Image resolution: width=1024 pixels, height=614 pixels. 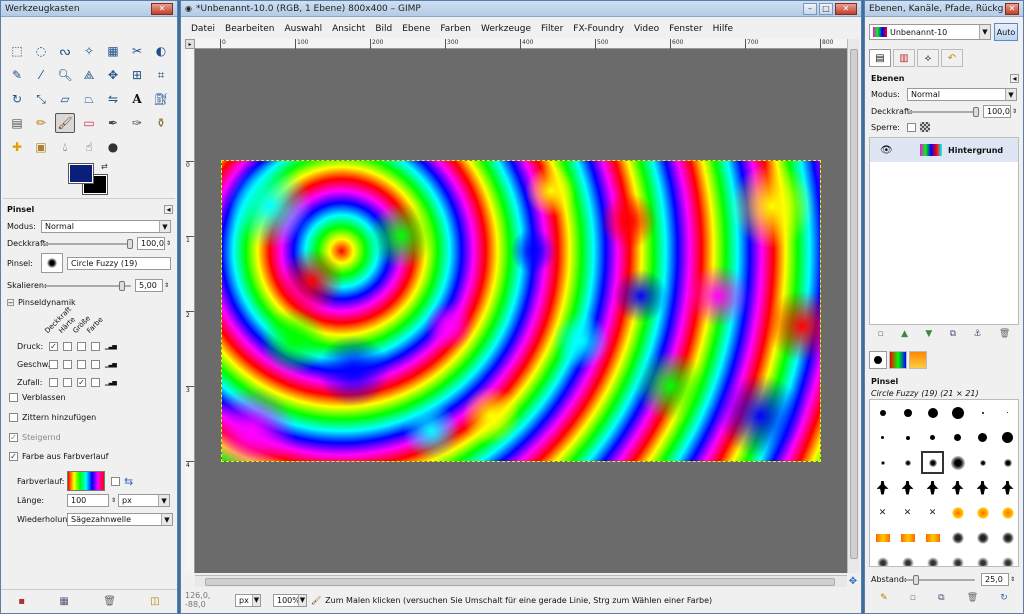 I want to click on deckkraft-slider, so click(x=87, y=243).